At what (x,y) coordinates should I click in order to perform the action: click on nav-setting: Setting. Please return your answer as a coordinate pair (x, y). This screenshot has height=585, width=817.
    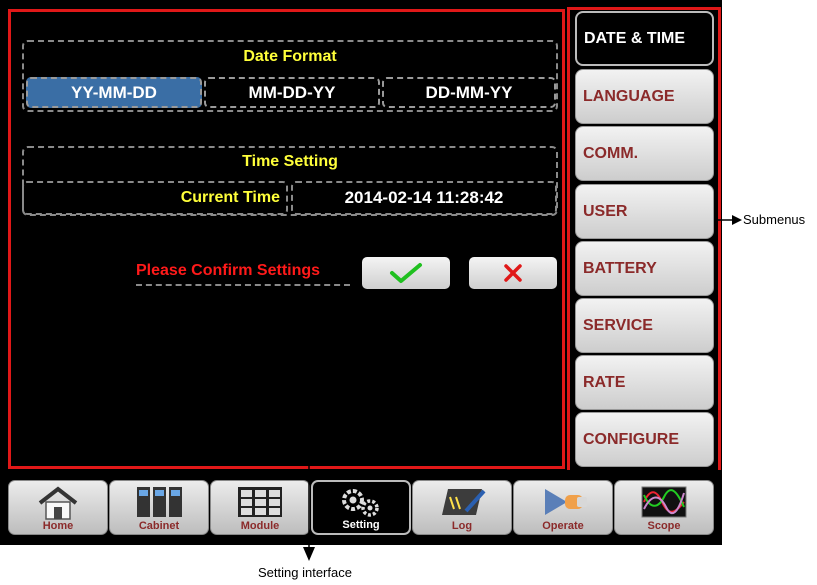
    Looking at the image, I should click on (361, 507).